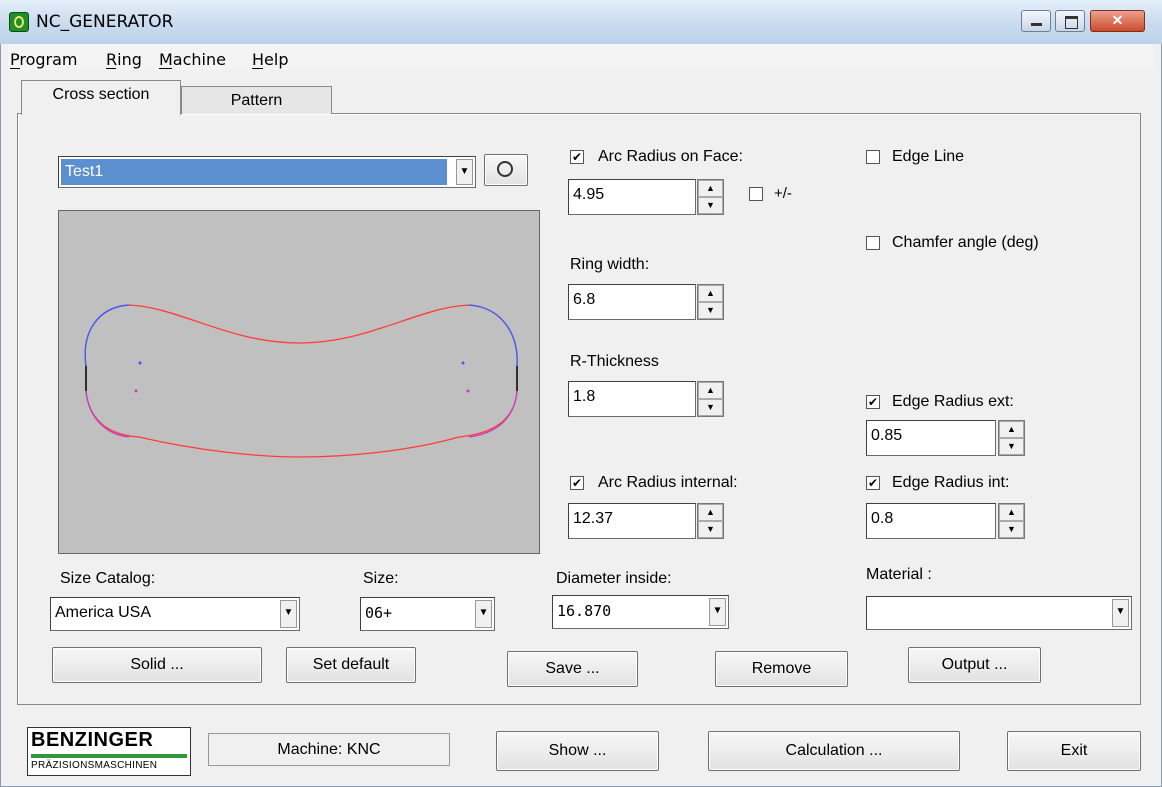  Describe the element at coordinates (756, 194) in the screenshot. I see `plusminus-checkbox` at that location.